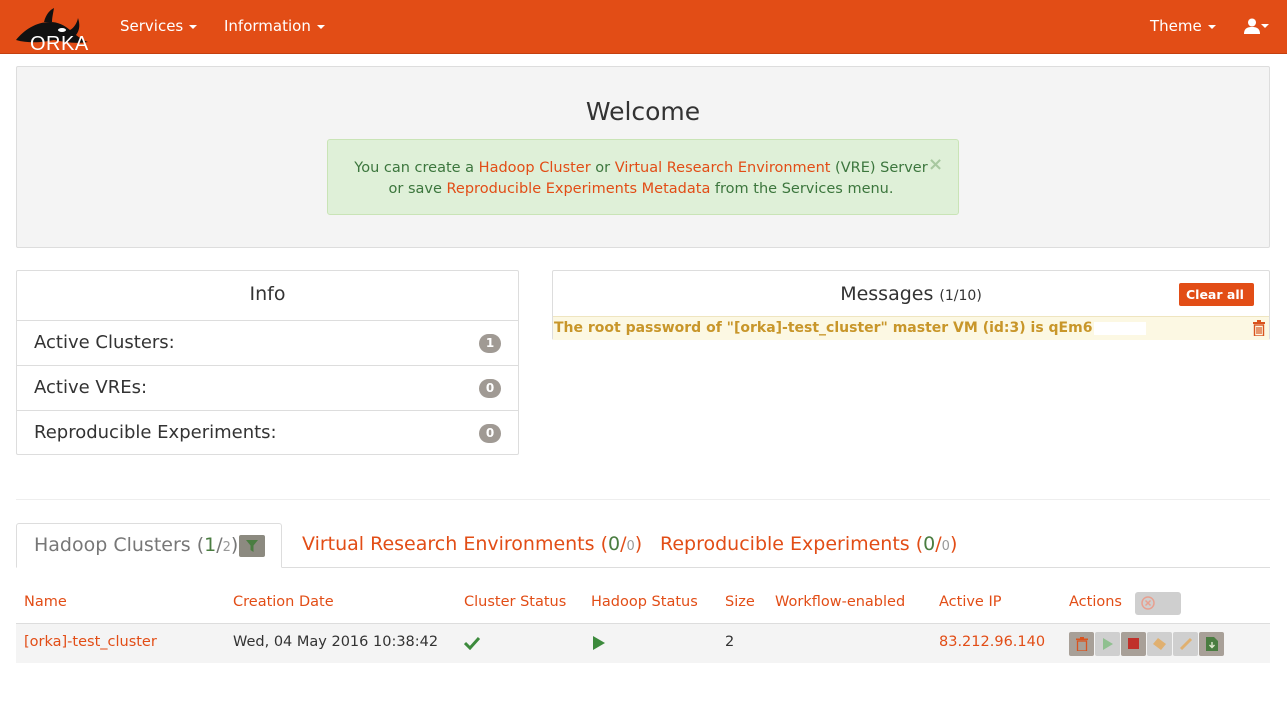 The height and width of the screenshot is (722, 1287). I want to click on column-header-creation-date: Creation Date, so click(283, 602).